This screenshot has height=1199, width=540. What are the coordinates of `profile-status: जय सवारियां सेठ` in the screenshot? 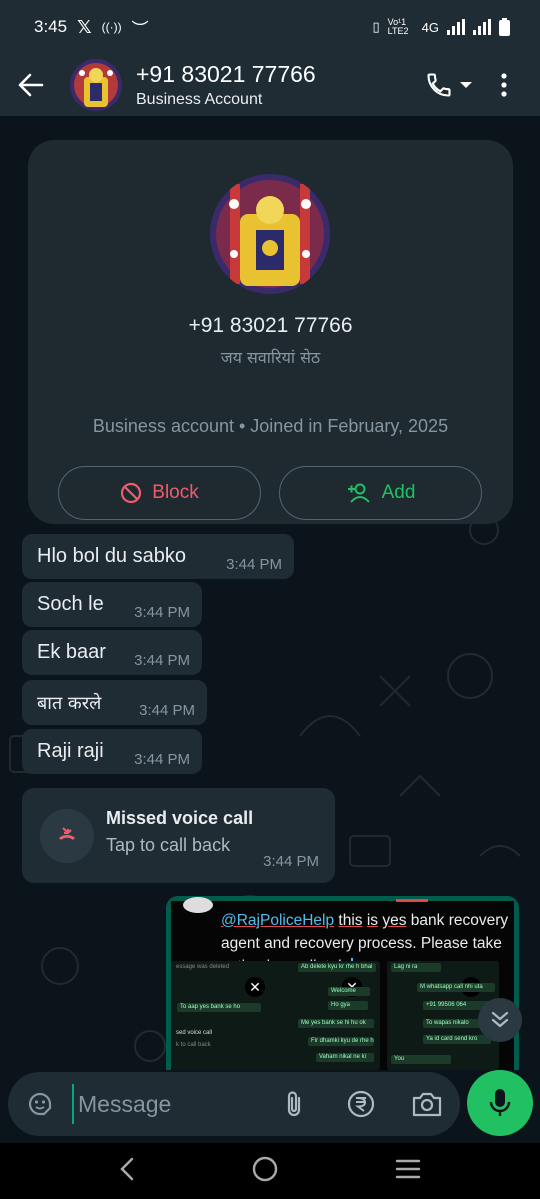 It's located at (270, 357).